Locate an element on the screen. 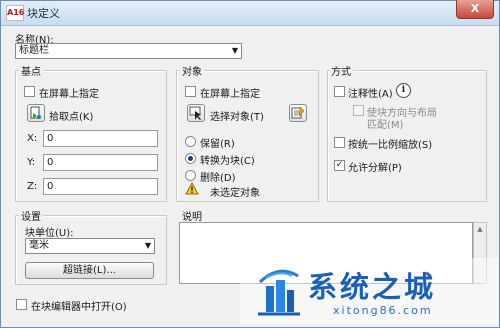 The width and height of the screenshot is (500, 328). name-combobox: 标题栏 ▼ is located at coordinates (128, 51).